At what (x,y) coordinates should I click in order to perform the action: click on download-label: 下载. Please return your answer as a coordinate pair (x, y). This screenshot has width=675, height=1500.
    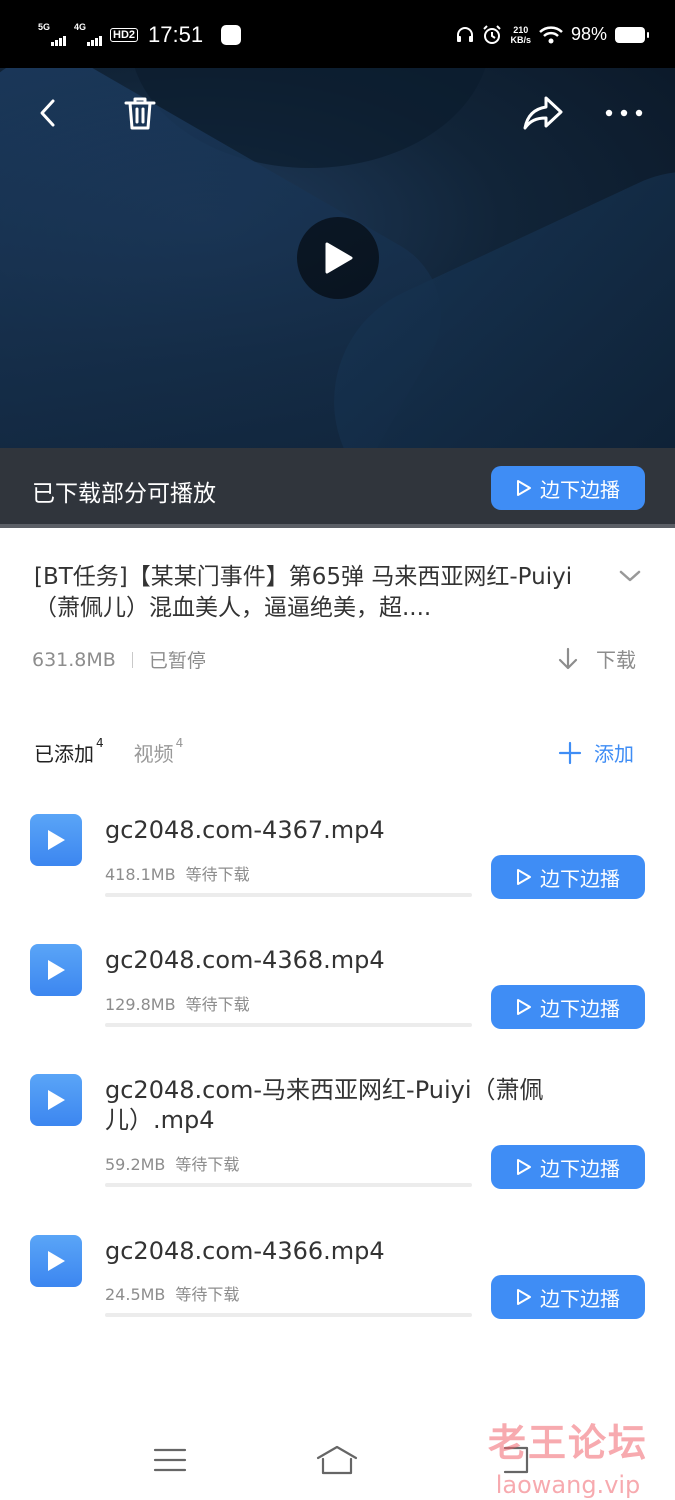
    Looking at the image, I should click on (616, 660).